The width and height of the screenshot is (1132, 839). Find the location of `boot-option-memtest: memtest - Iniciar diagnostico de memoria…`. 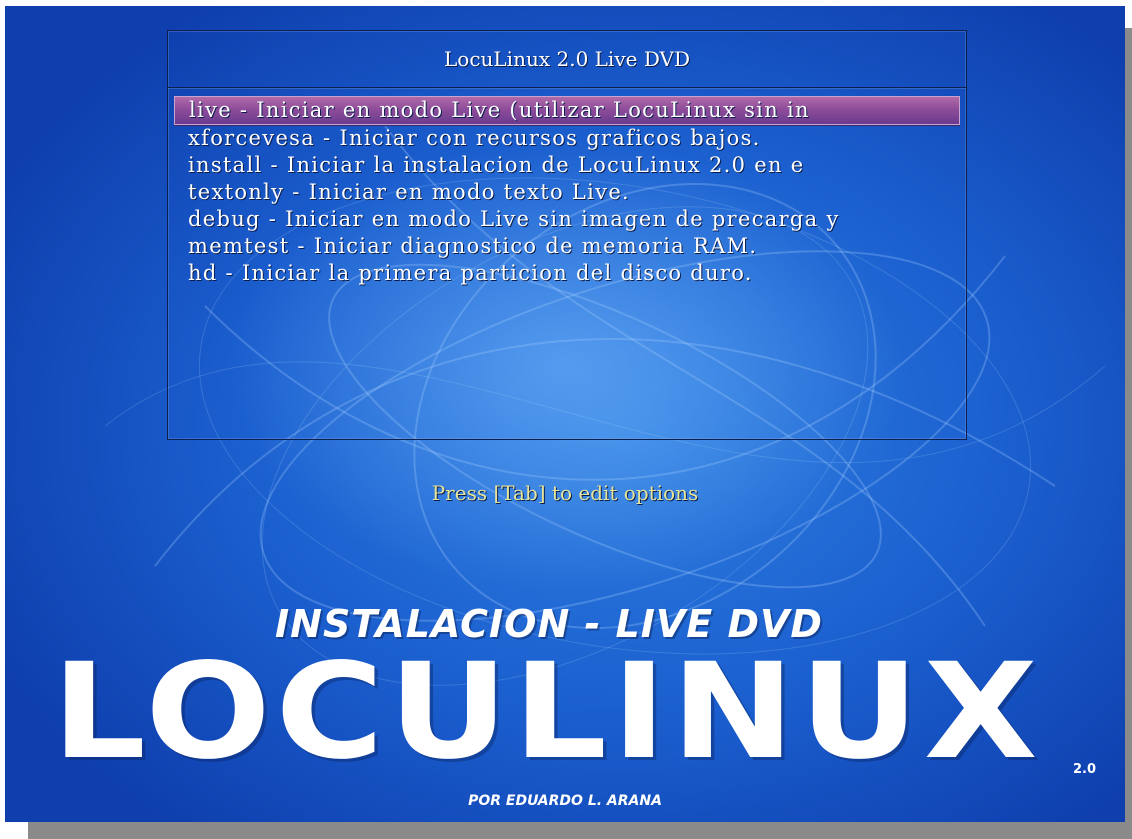

boot-option-memtest: memtest - Iniciar diagnostico de memoria… is located at coordinates (567, 246).